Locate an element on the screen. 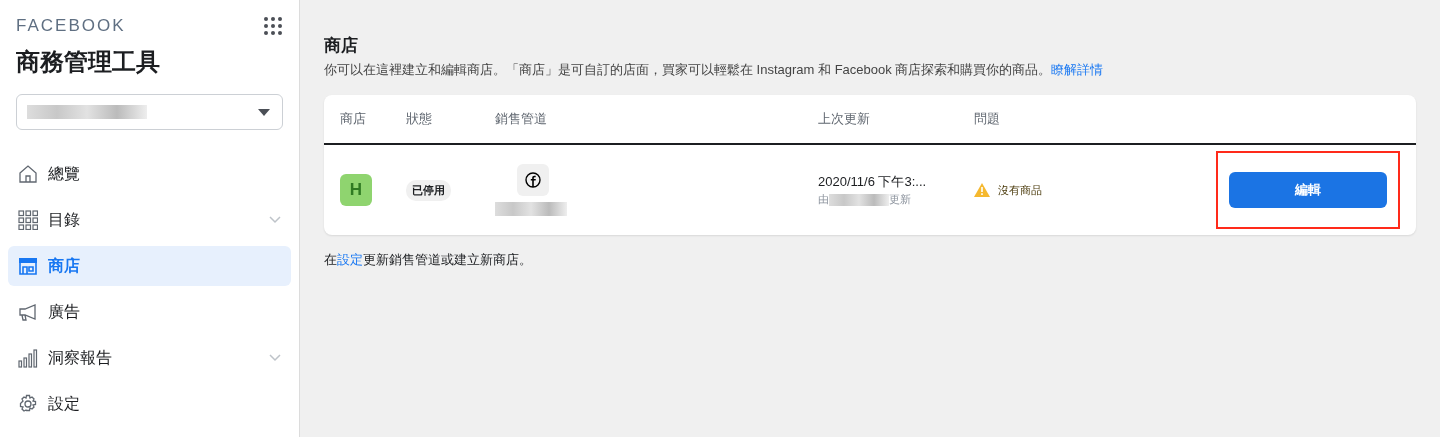 The height and width of the screenshot is (437, 1440). home-icon is located at coordinates (28, 174).